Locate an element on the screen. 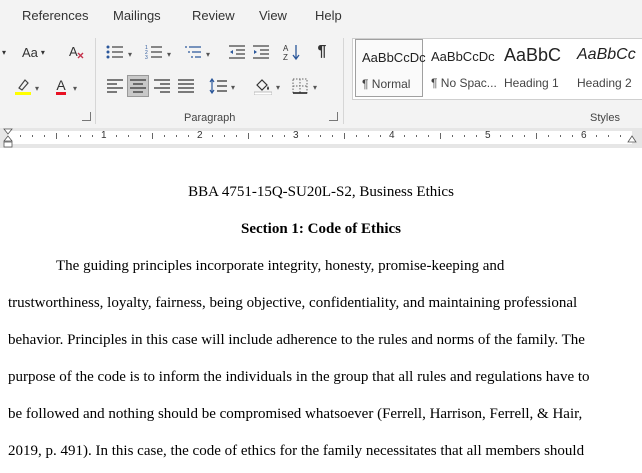  decrease-indent-icon is located at coordinates (237, 52).